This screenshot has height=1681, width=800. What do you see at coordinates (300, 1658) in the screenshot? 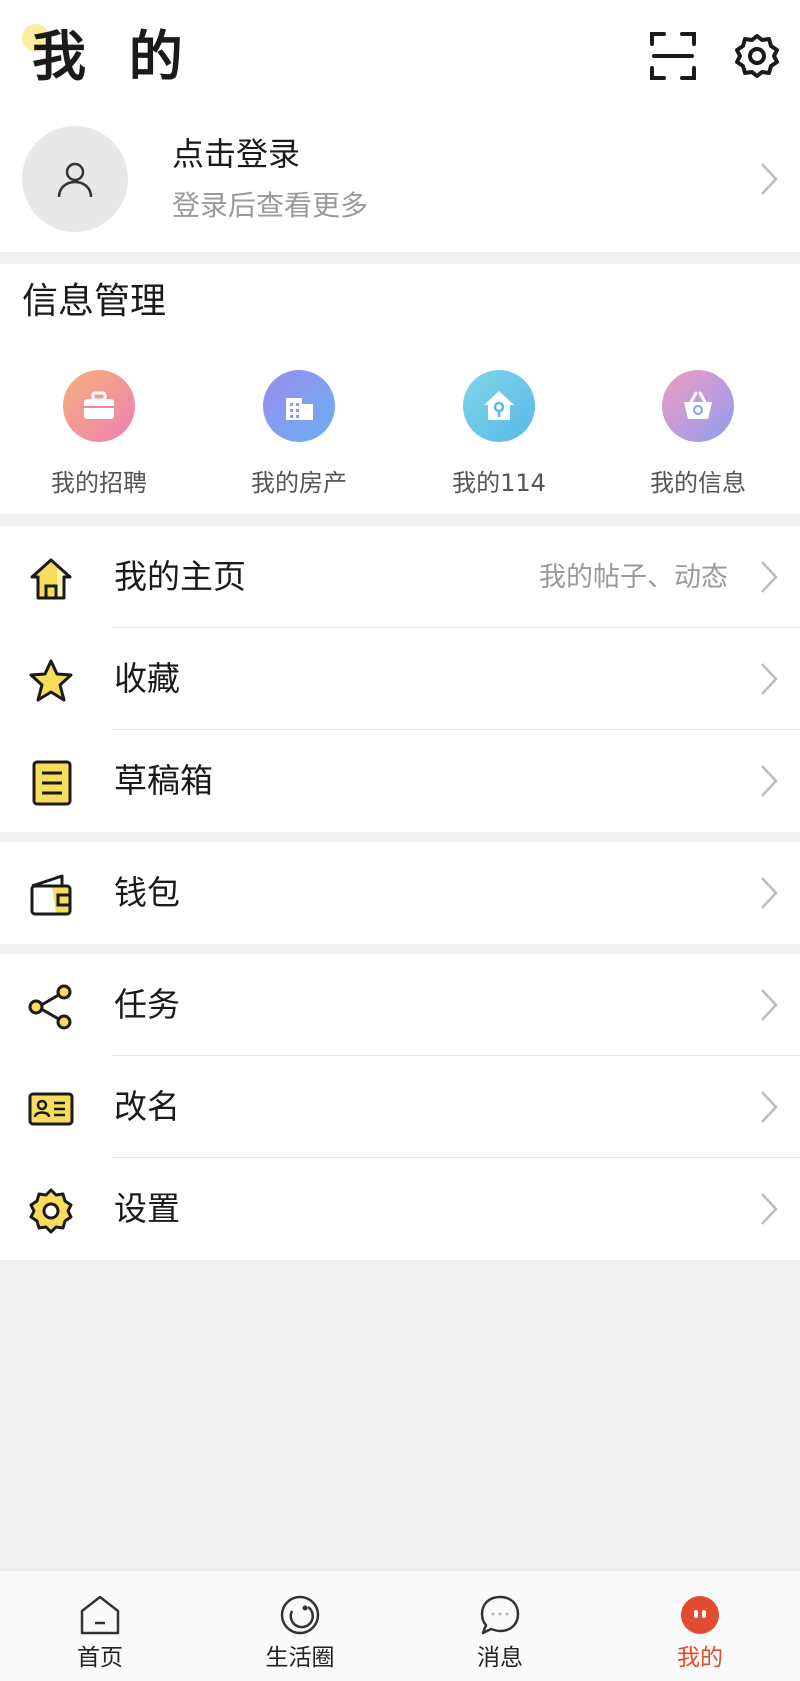
I see `tab-label: 生活圈` at bounding box center [300, 1658].